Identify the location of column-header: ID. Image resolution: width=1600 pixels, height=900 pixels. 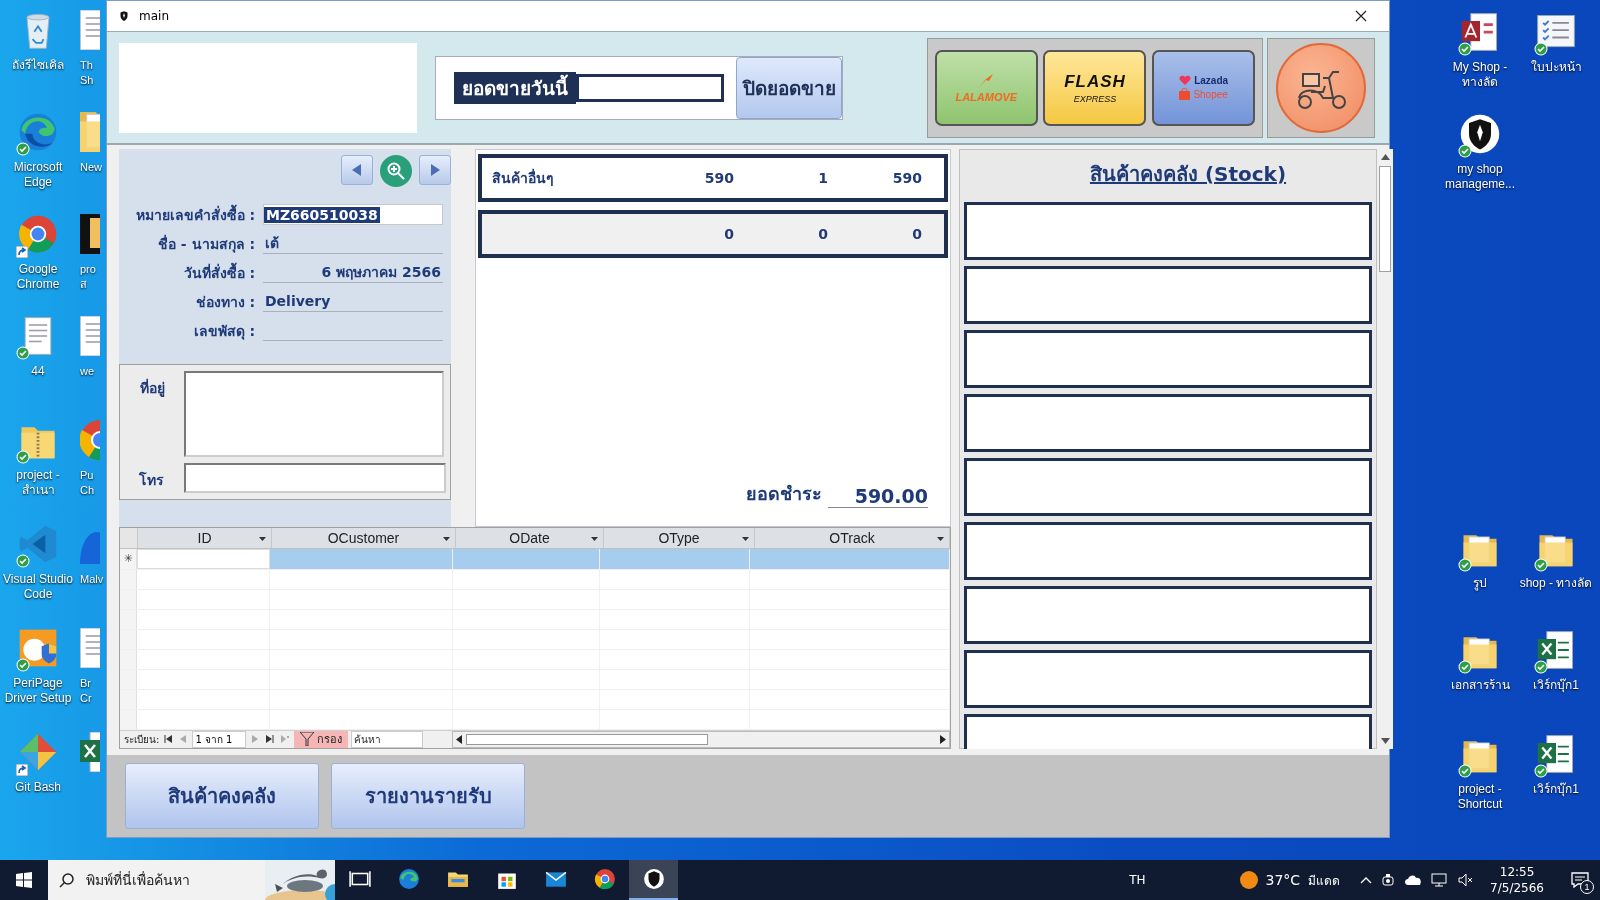
(205, 538).